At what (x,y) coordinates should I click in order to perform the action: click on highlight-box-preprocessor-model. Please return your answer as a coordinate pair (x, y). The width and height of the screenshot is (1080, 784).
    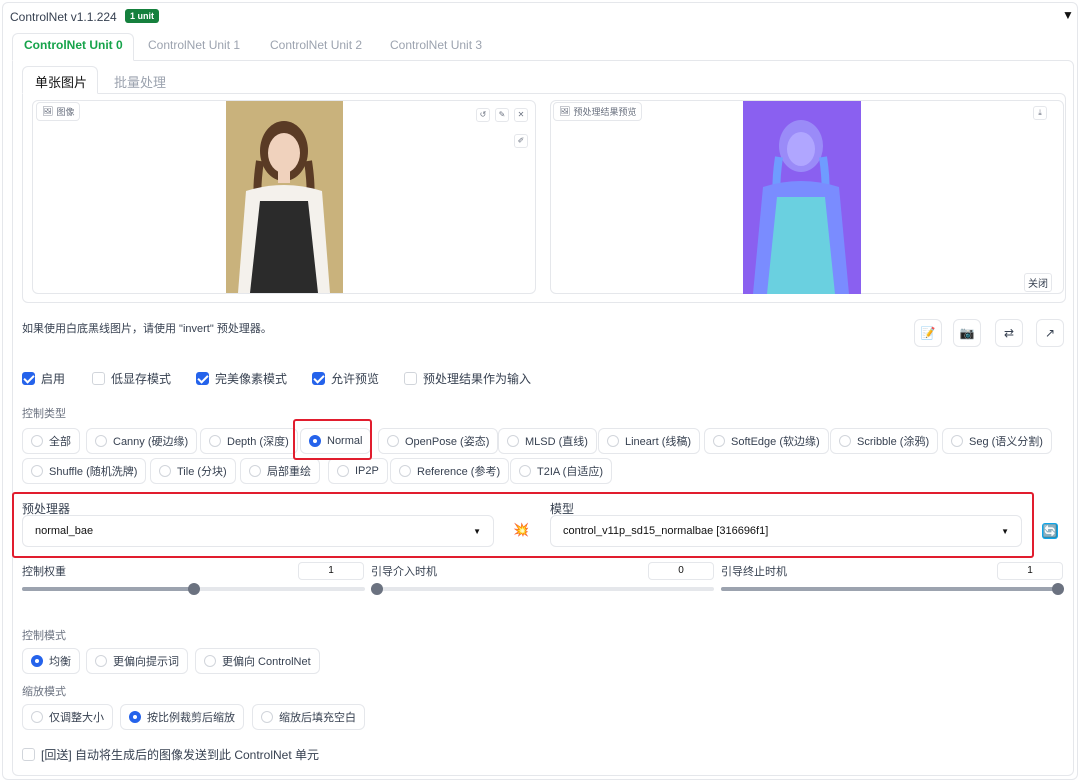
    Looking at the image, I should click on (523, 525).